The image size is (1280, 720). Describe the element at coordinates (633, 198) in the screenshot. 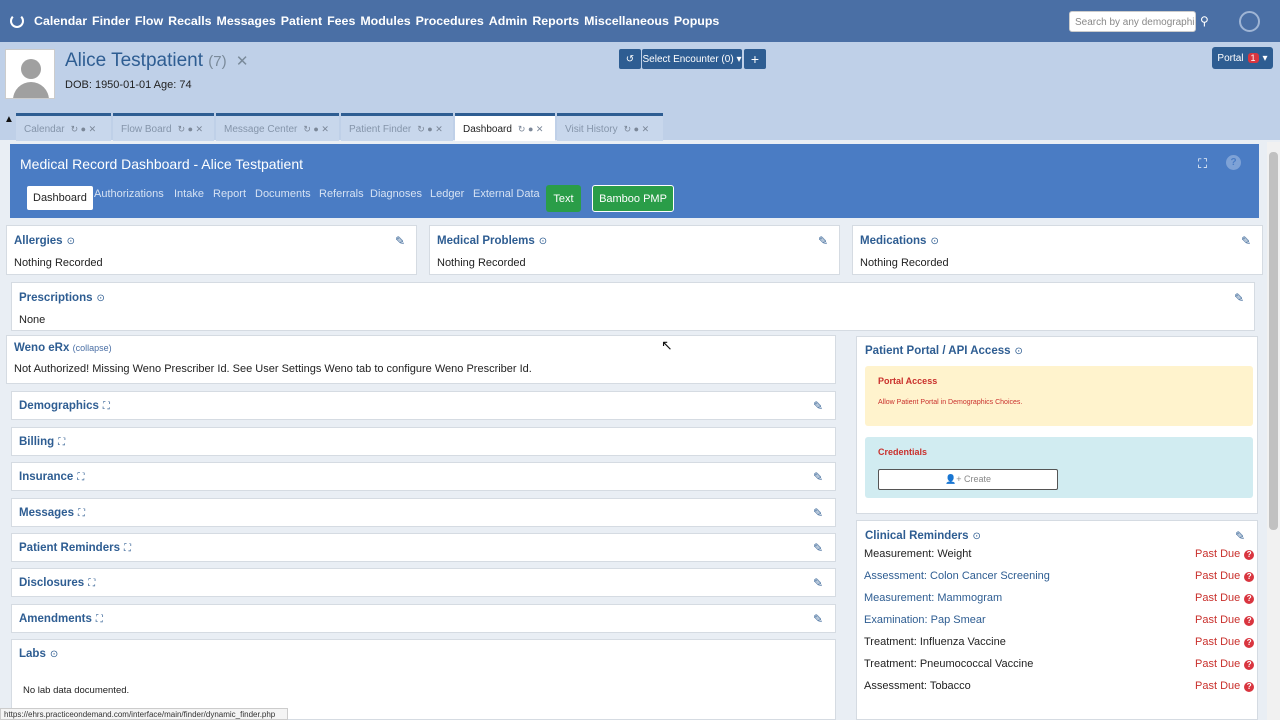

I see `bamboo-pmp-button: Bamboo PMP` at that location.